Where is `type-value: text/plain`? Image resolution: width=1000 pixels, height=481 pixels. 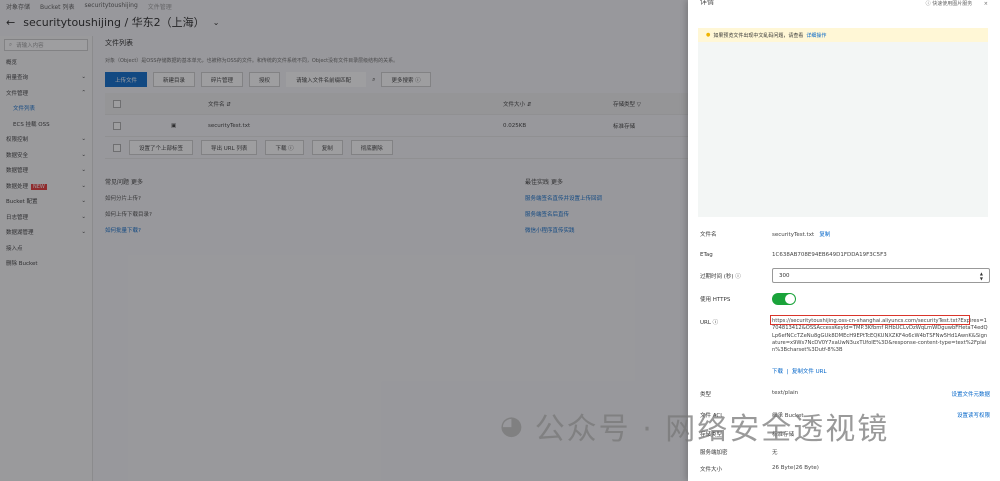 type-value: text/plain is located at coordinates (785, 393).